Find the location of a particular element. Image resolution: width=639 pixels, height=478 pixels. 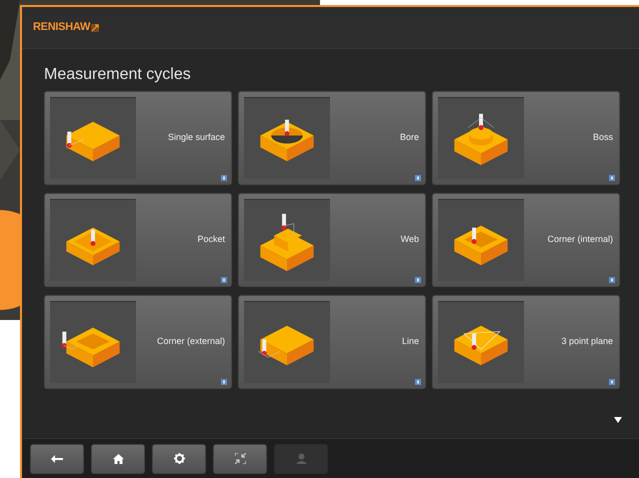

home-icon is located at coordinates (118, 459).